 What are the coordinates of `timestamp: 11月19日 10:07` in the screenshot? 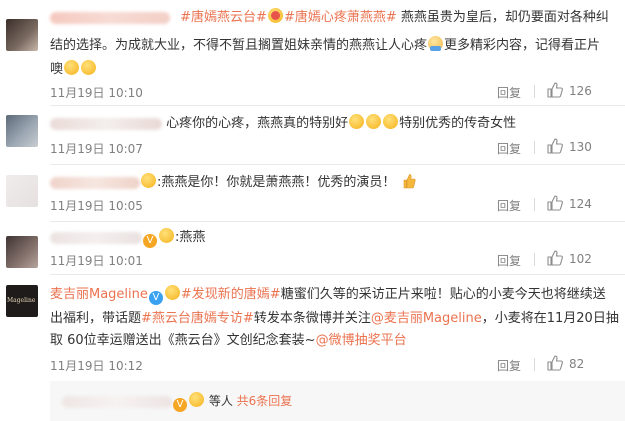 It's located at (96, 149).